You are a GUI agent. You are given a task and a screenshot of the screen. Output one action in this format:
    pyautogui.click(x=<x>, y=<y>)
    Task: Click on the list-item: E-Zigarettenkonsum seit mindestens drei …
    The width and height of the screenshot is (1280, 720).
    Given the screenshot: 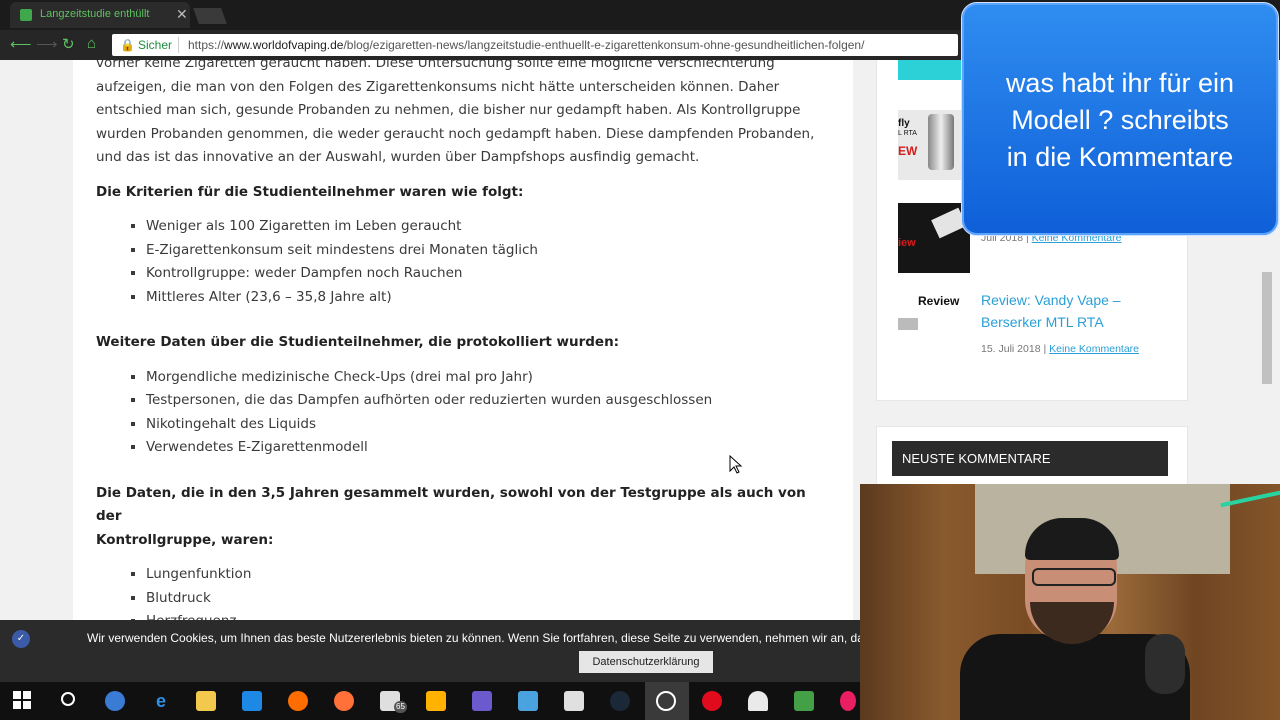 What is the action you would take?
    pyautogui.click(x=488, y=251)
    